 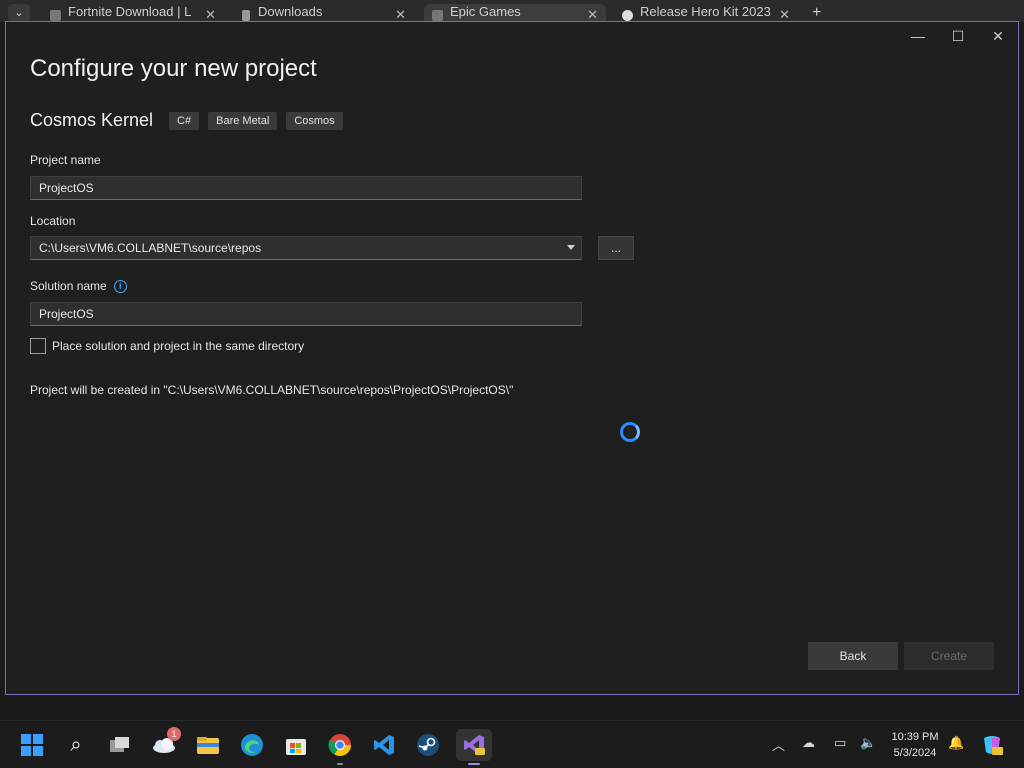 I want to click on close-icon: ✕, so click(x=998, y=36).